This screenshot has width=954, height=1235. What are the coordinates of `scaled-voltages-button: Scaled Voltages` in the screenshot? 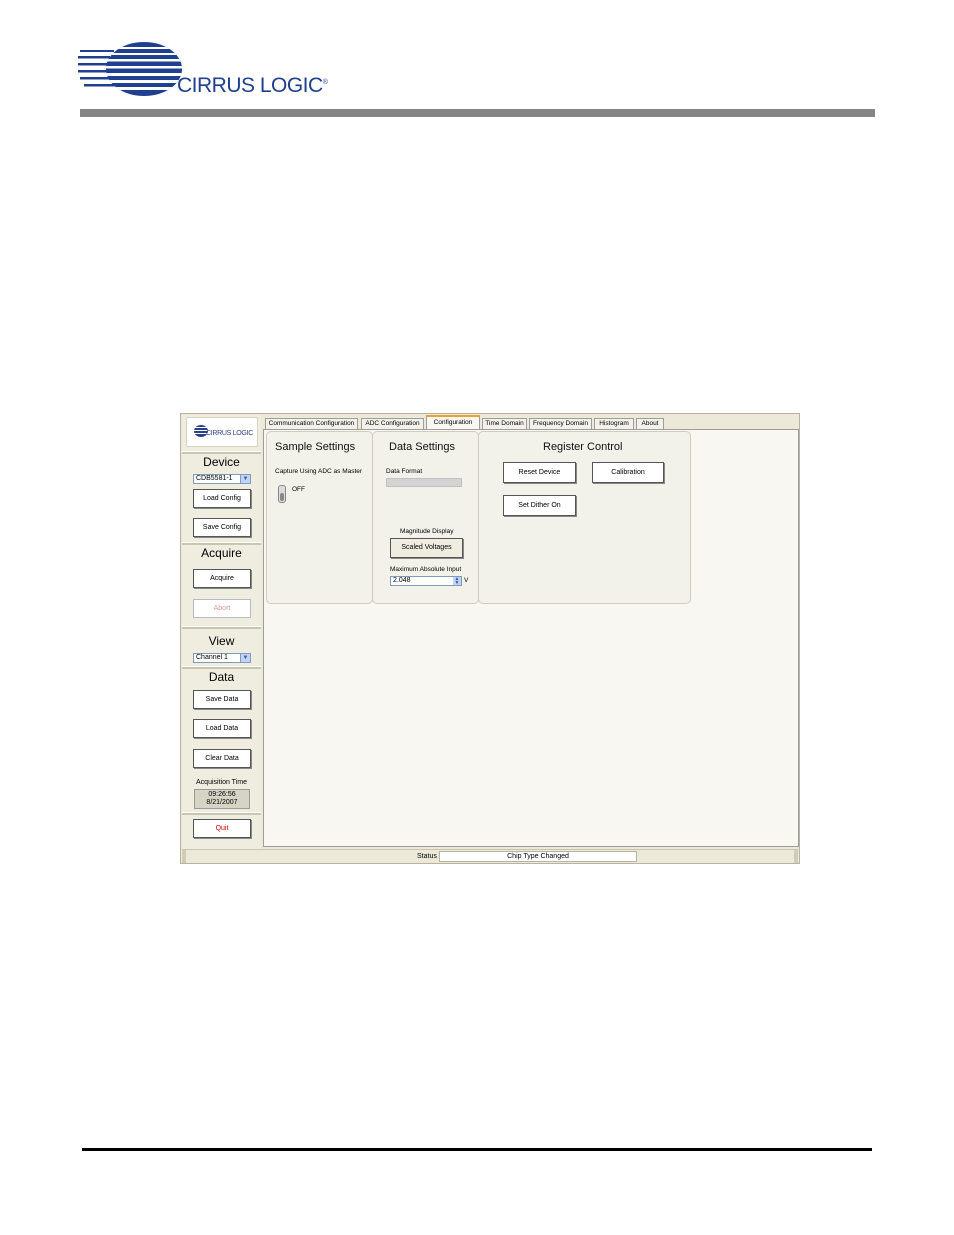 It's located at (426, 548).